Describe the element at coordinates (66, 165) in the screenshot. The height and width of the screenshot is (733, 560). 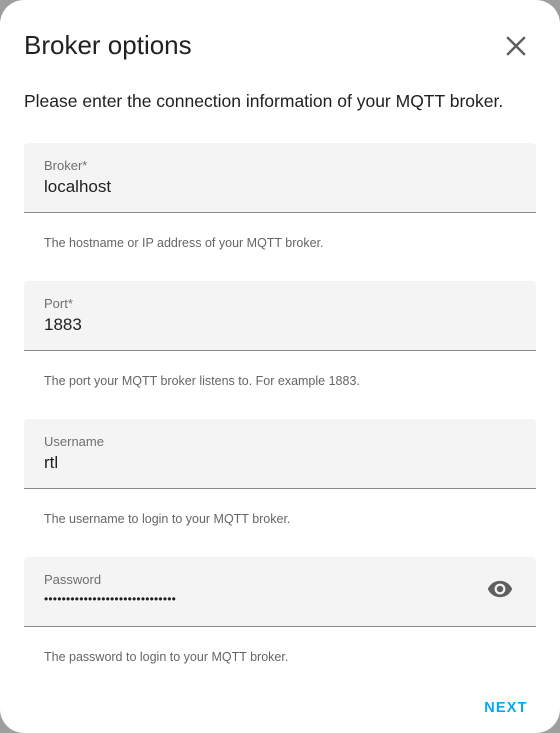
I see `broker-label: Broker*` at that location.